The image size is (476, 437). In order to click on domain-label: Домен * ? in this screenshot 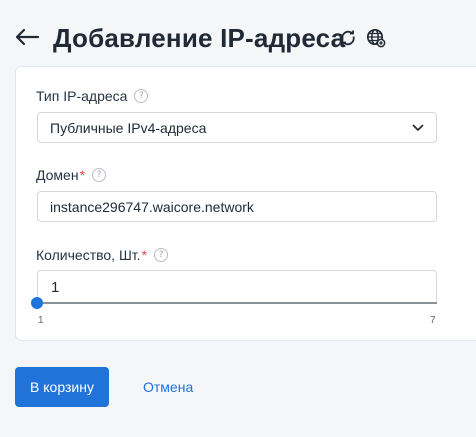, I will do `click(71, 175)`.